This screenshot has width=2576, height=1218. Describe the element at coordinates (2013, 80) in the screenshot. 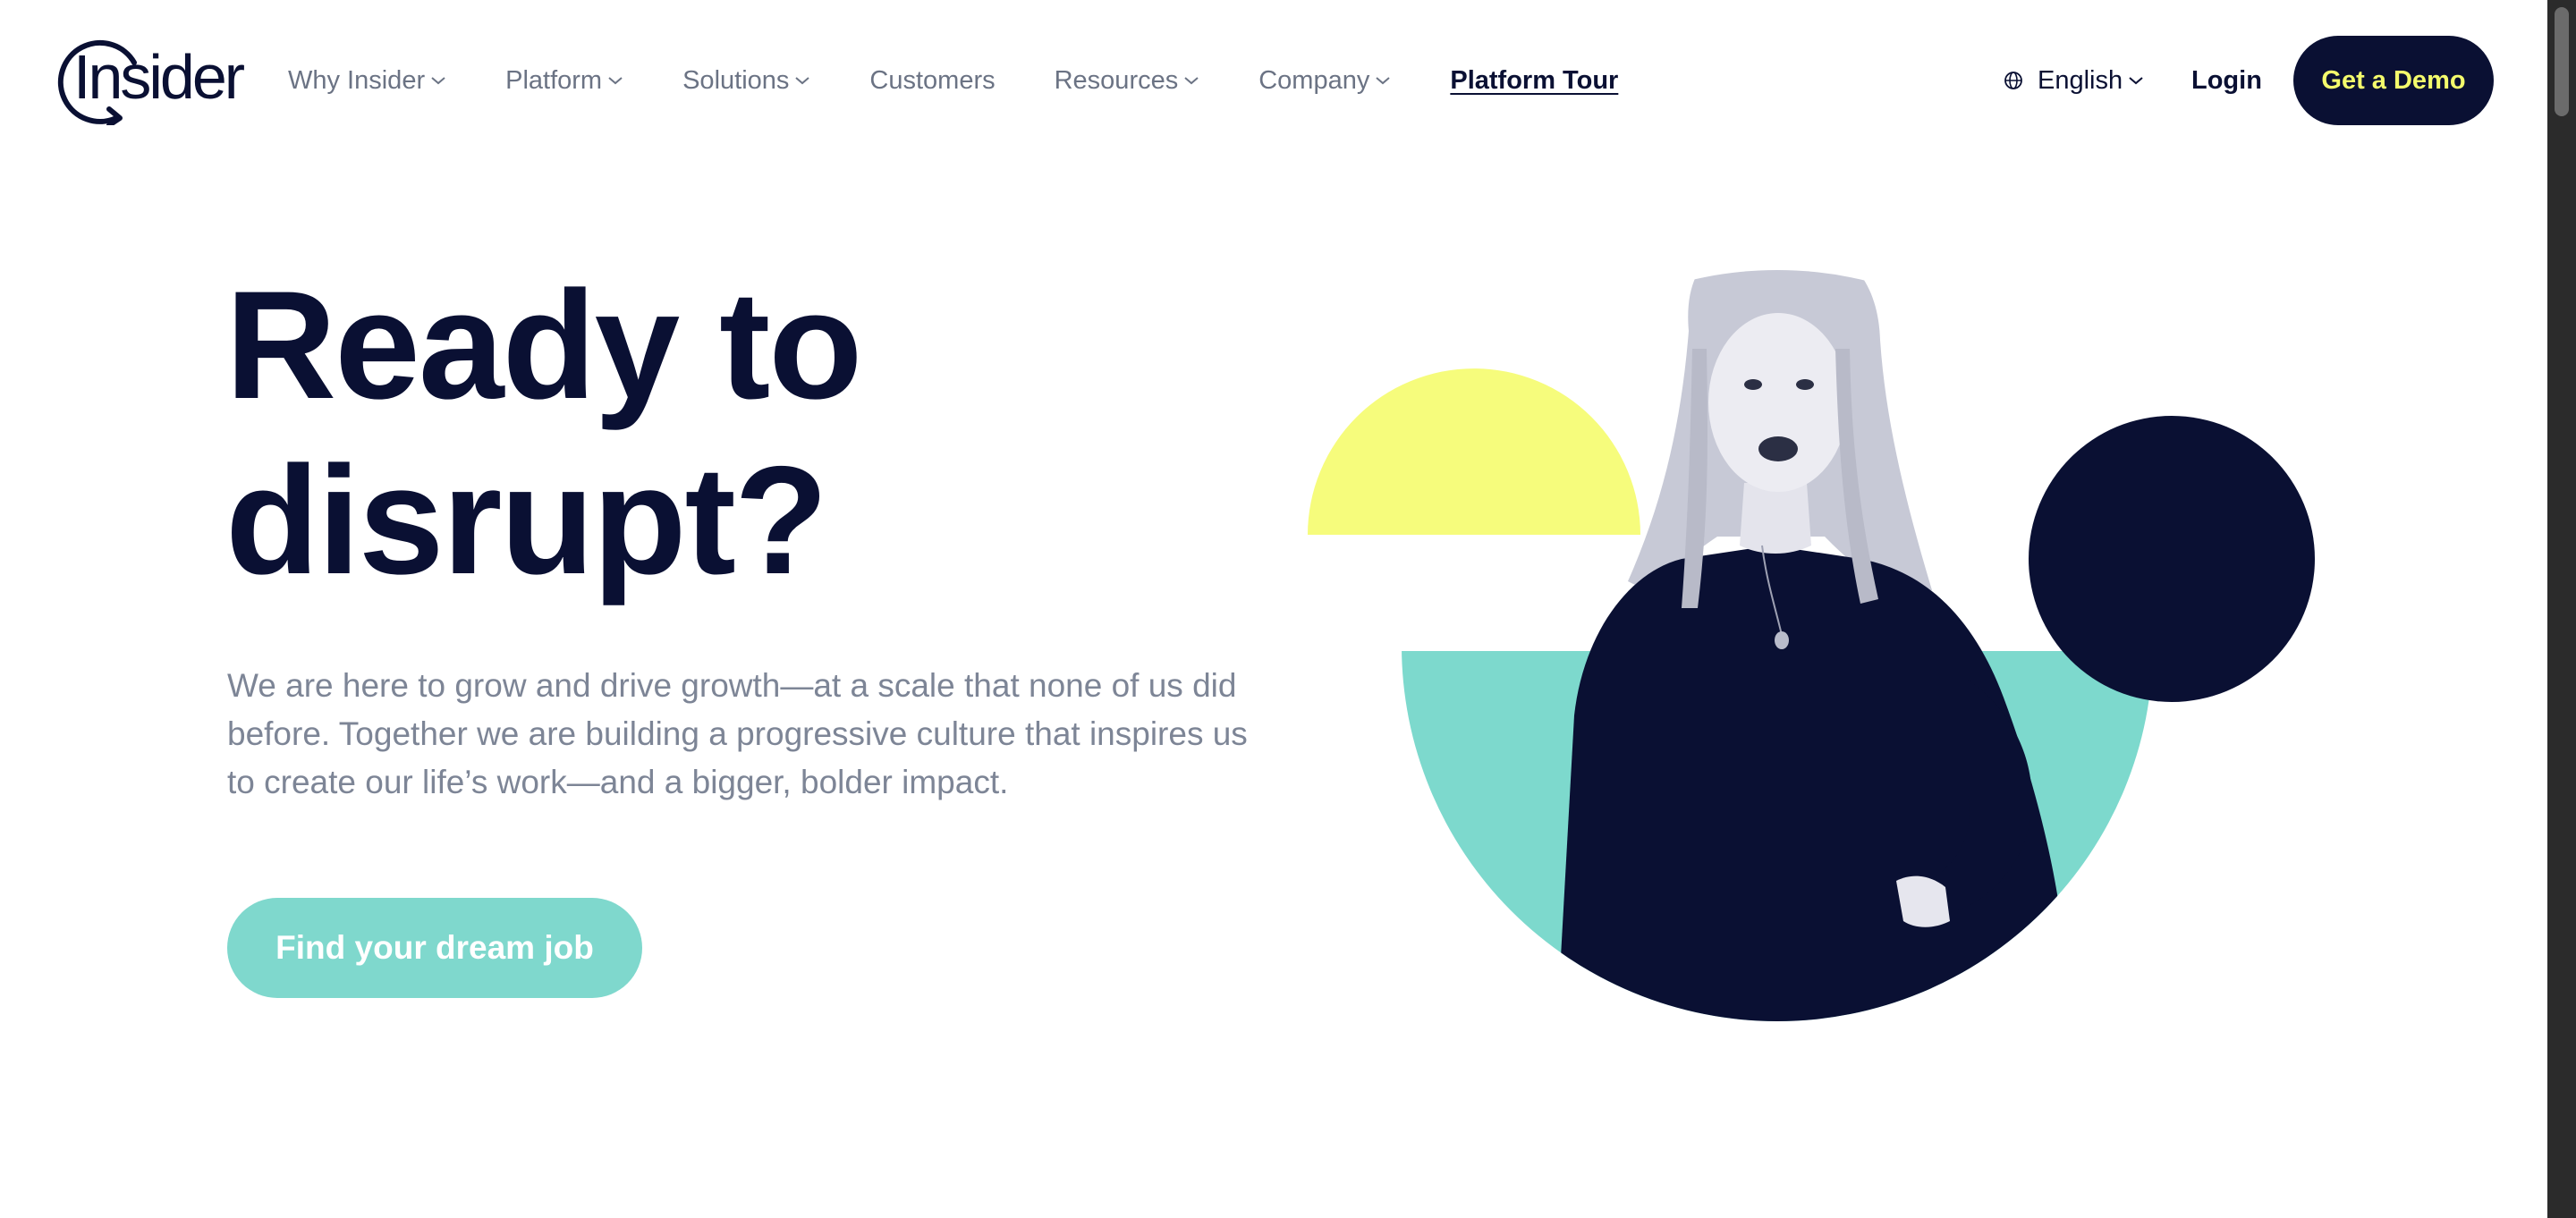

I see `globe-icon` at that location.